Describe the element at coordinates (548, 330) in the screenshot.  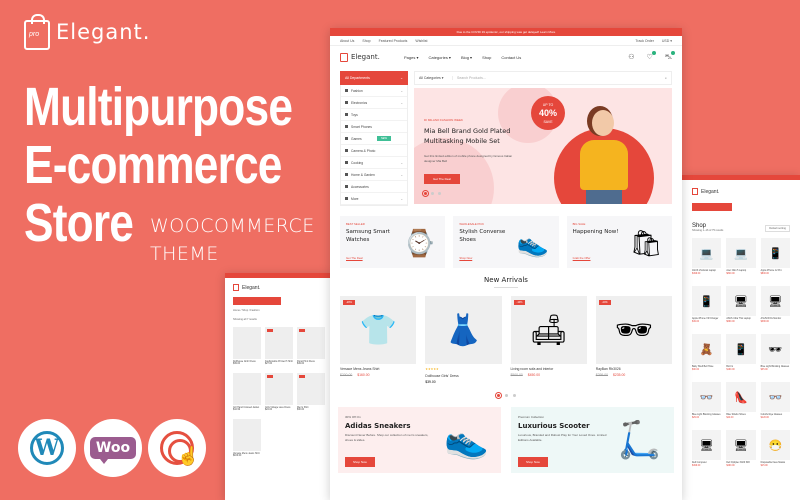
I see `product-image: 🛋 -10%` at that location.